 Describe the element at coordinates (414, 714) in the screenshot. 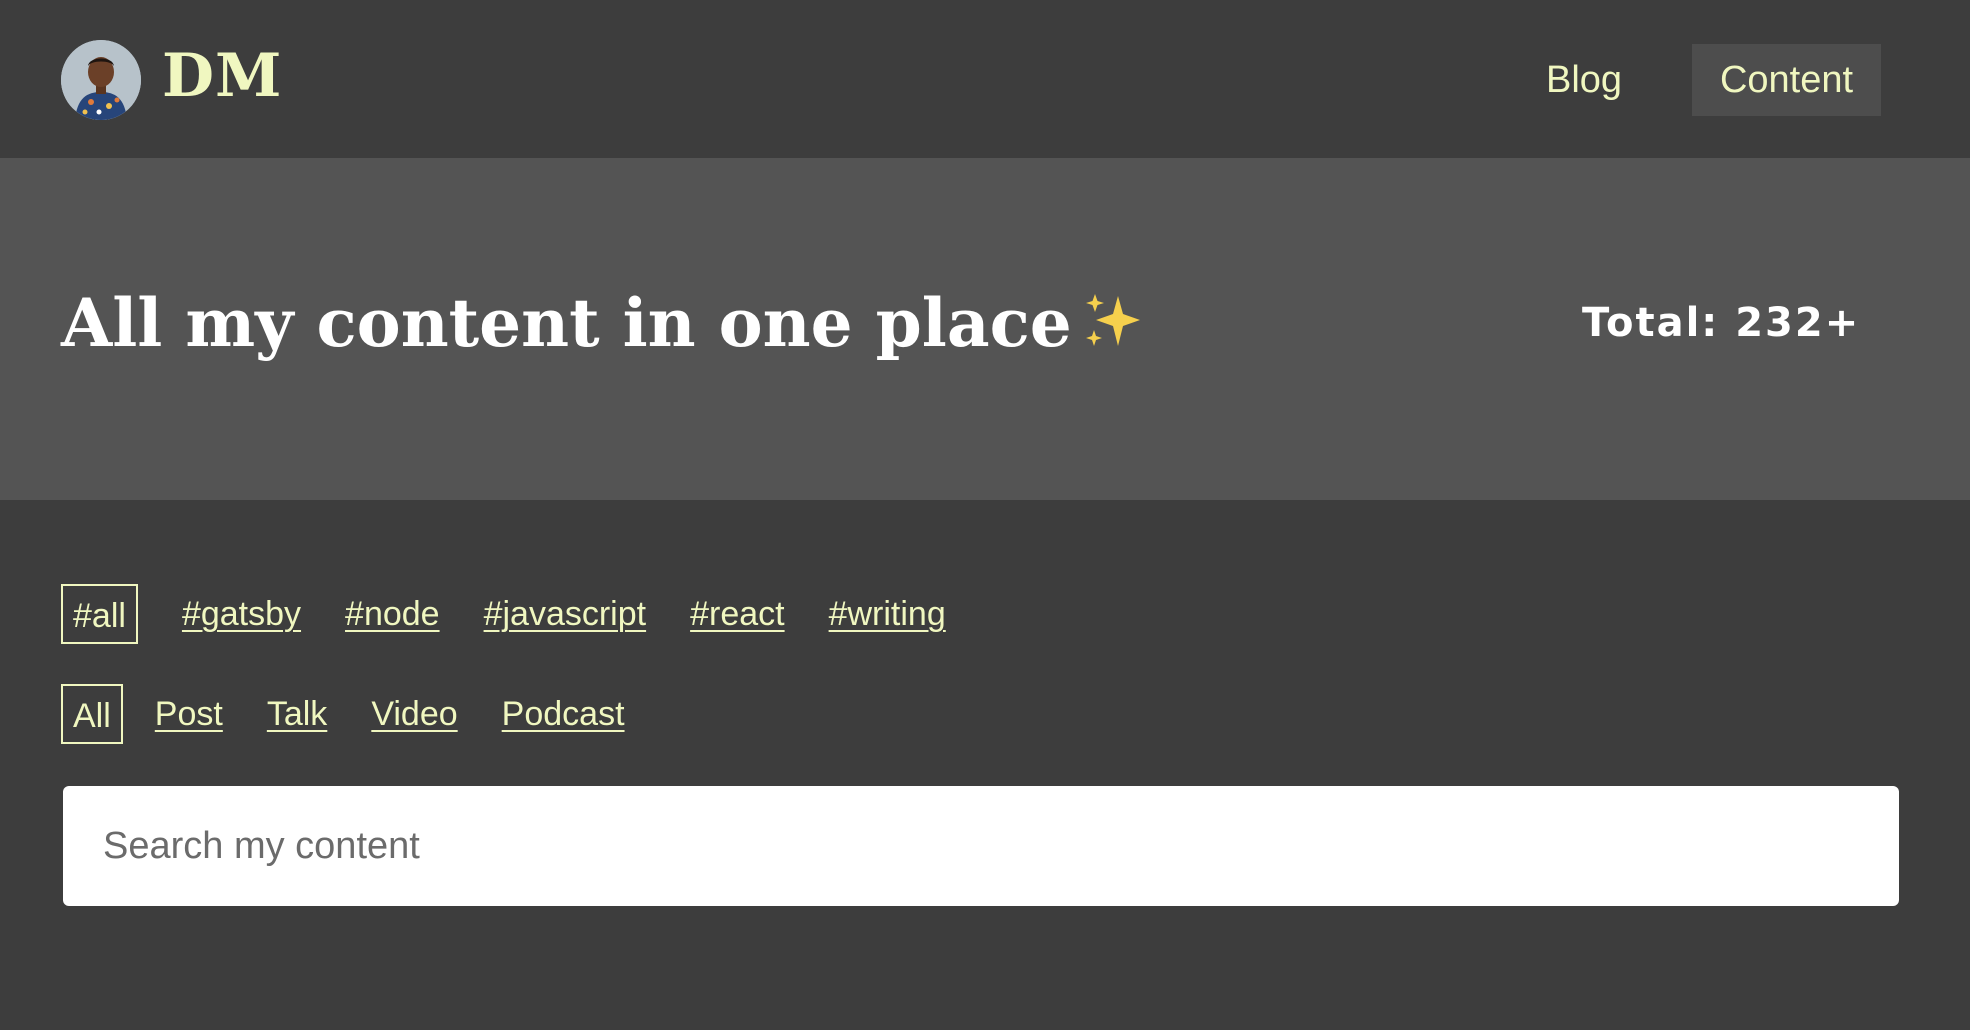

I see `type-filter-video: Video` at that location.